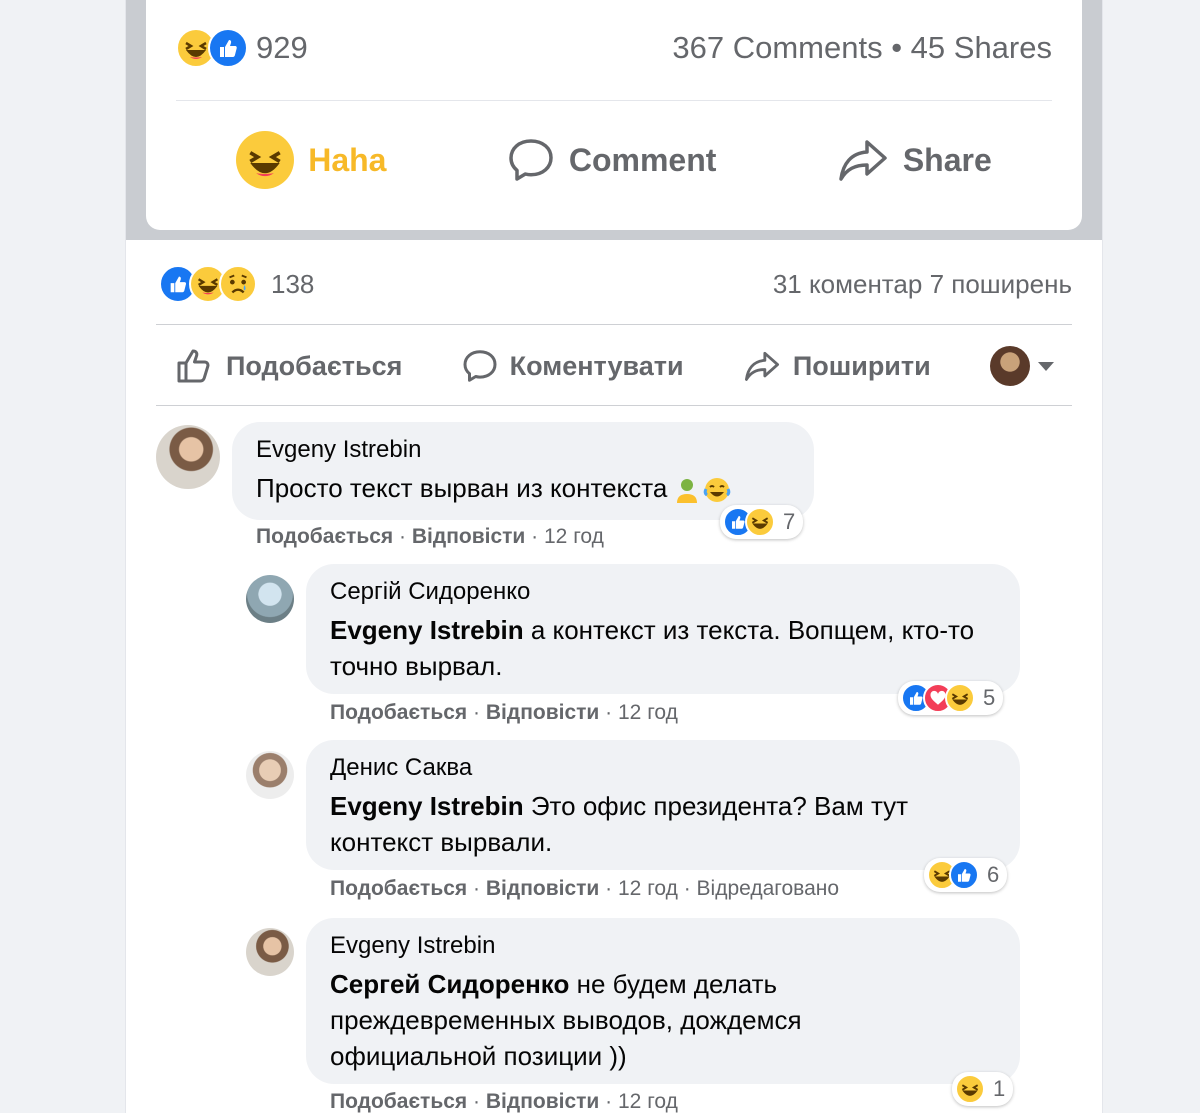  I want to click on edited-label: Відредаговано, so click(768, 888).